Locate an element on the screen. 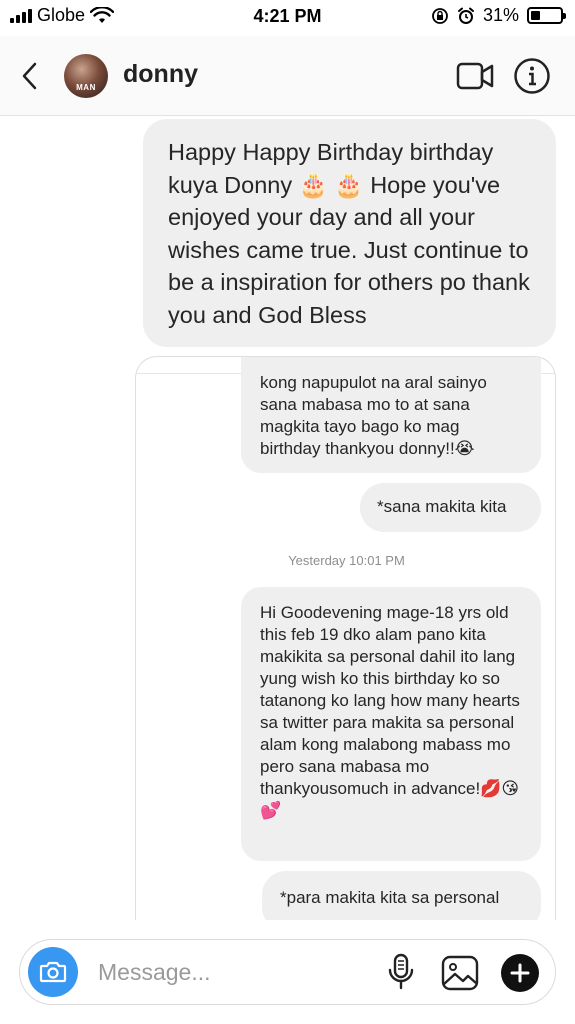 This screenshot has height=1024, width=575. plus-icon is located at coordinates (520, 973).